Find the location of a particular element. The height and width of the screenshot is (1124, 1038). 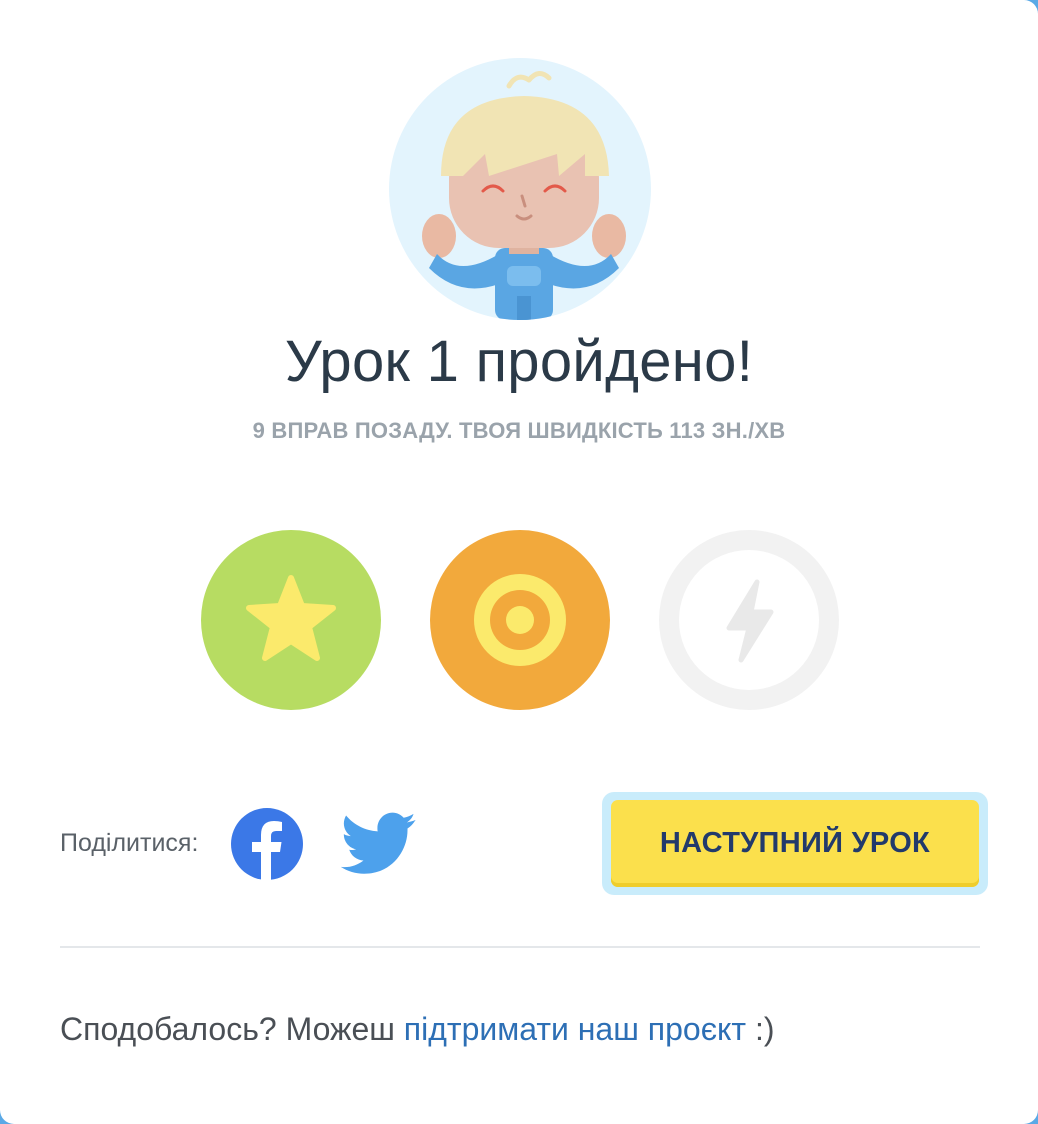

support-project-link: підтримати наш проєкт is located at coordinates (575, 1029).